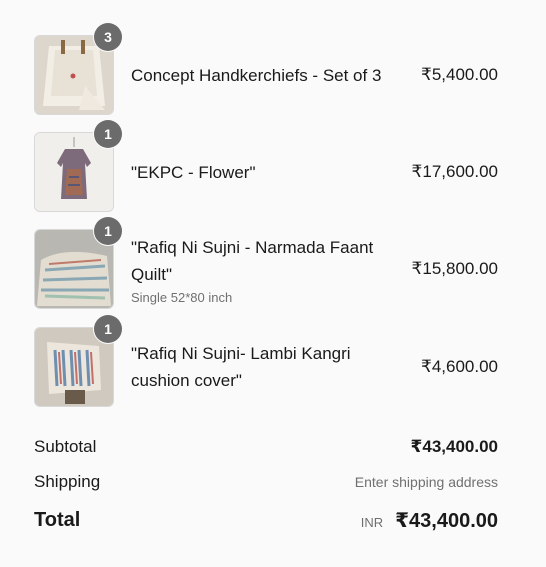  Describe the element at coordinates (193, 172) in the screenshot. I see `item-name: "EKPC - Flower"` at that location.